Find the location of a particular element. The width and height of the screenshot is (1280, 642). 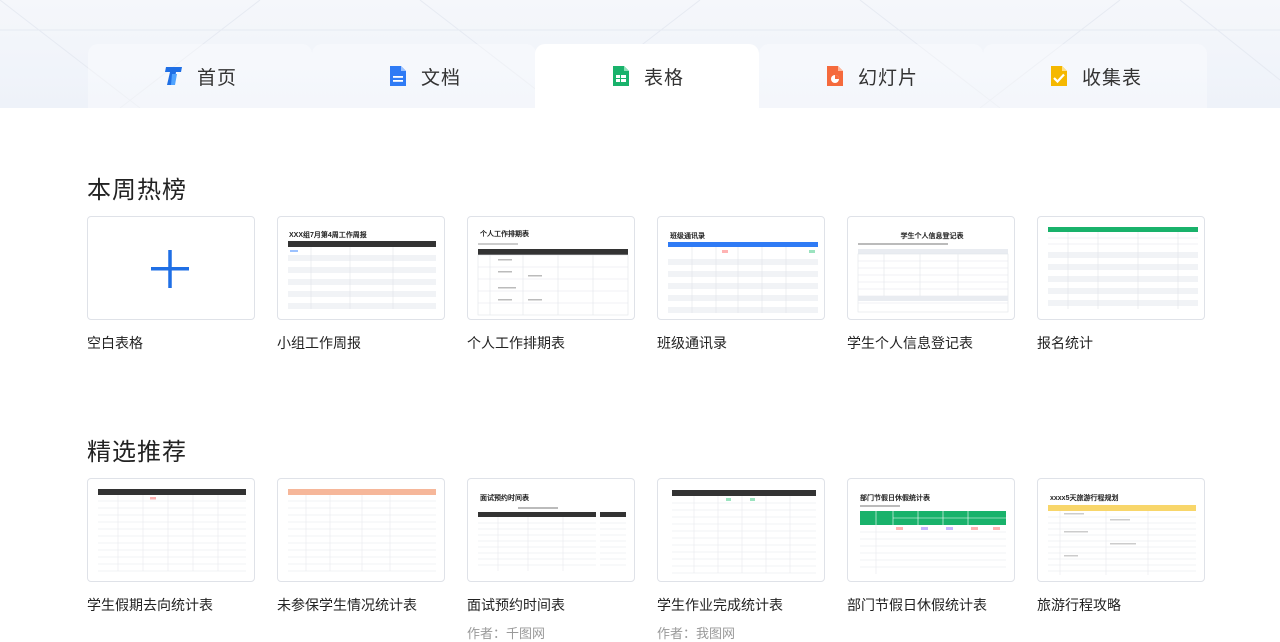

template-thumbnail: XXX组7月第4周工作周报 is located at coordinates (361, 268).